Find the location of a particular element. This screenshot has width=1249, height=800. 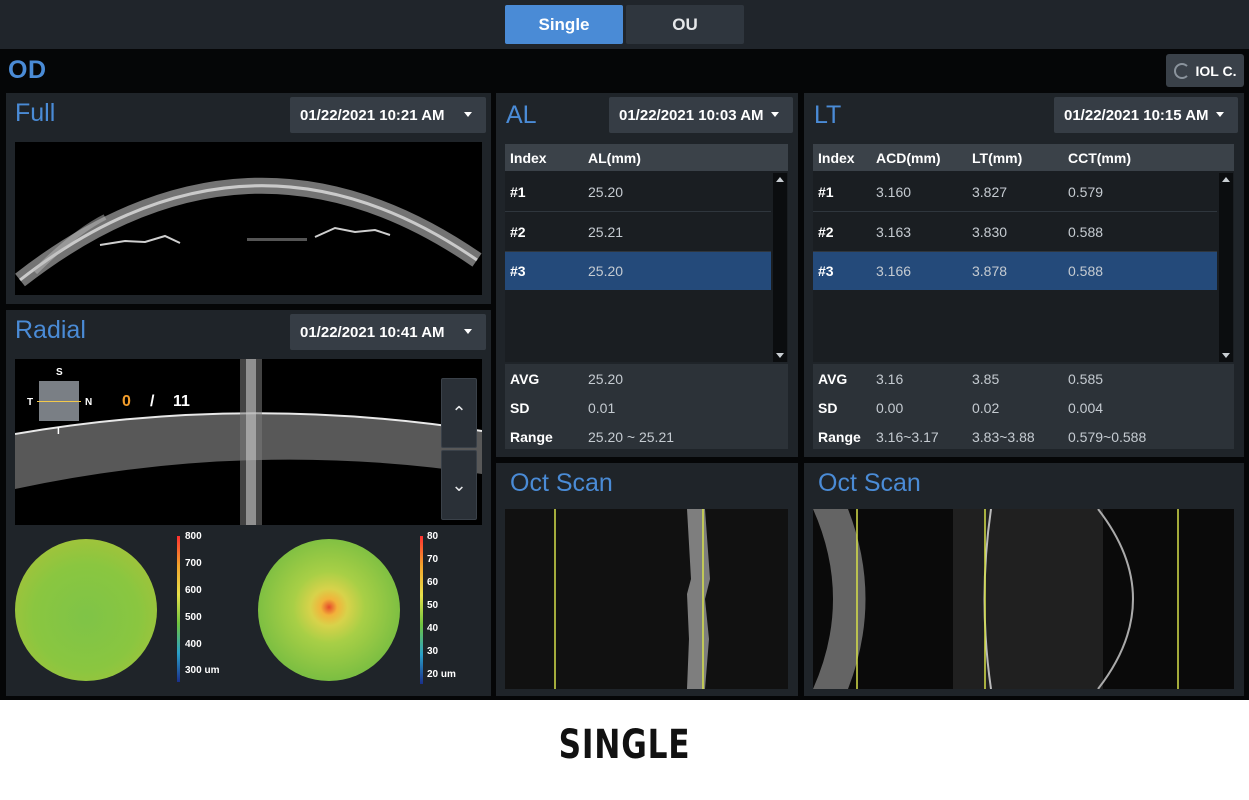

lt-header-index: Index is located at coordinates (836, 158).